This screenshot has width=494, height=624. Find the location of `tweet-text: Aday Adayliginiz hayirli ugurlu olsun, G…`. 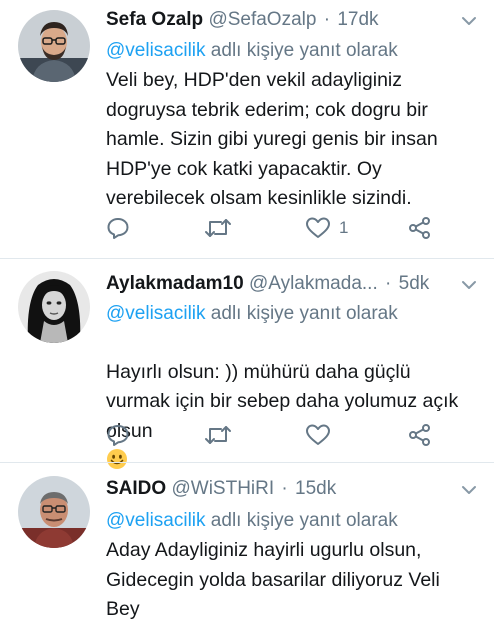

tweet-text: Aday Adayliginiz hayirli ugurlu olsun, G… is located at coordinates (273, 579).